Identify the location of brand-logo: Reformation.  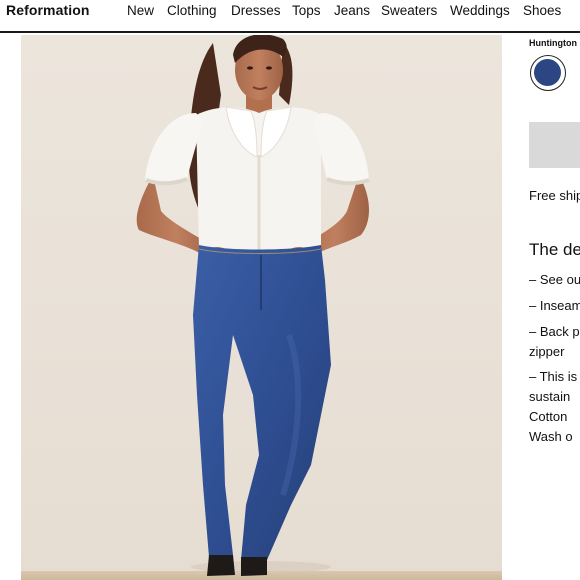
(48, 10).